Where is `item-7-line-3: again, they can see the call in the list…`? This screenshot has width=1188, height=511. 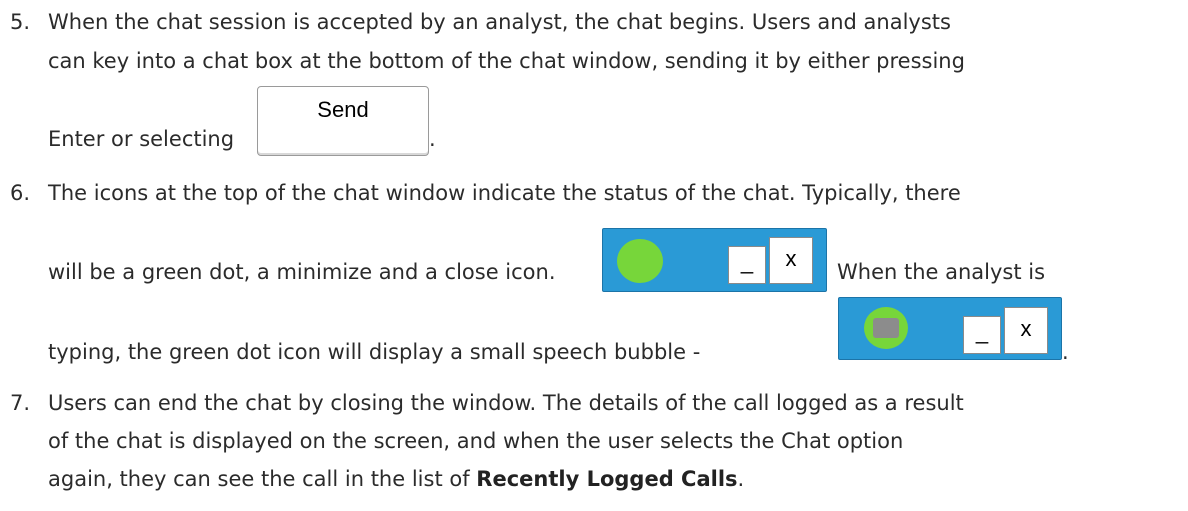
item-7-line-3: again, they can see the call in the list… is located at coordinates (396, 479).